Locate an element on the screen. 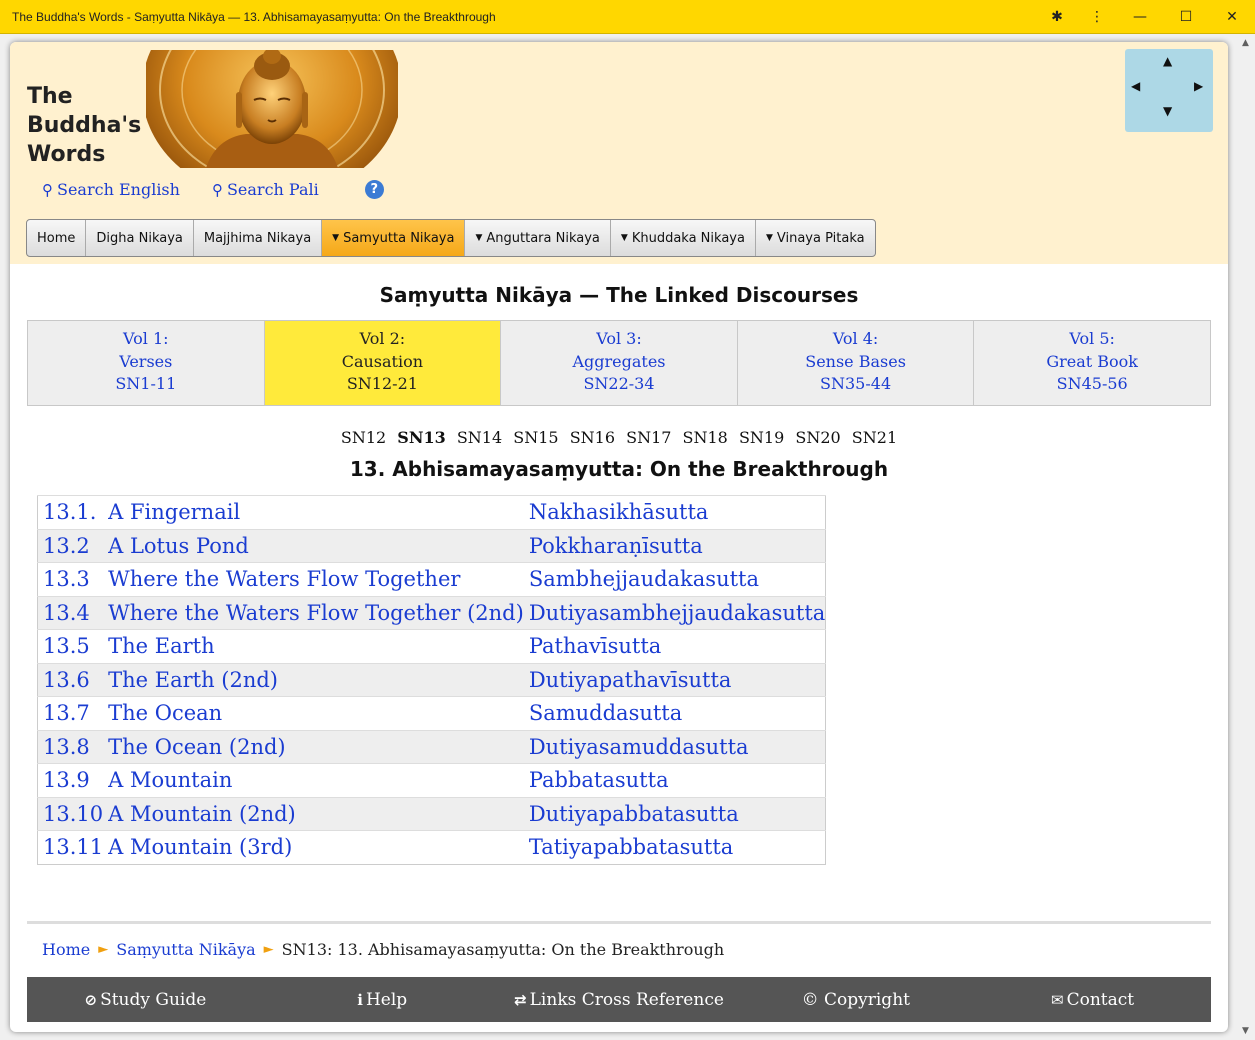  table-row: 13.7 The Ocean Samuddasutta is located at coordinates (431, 713).